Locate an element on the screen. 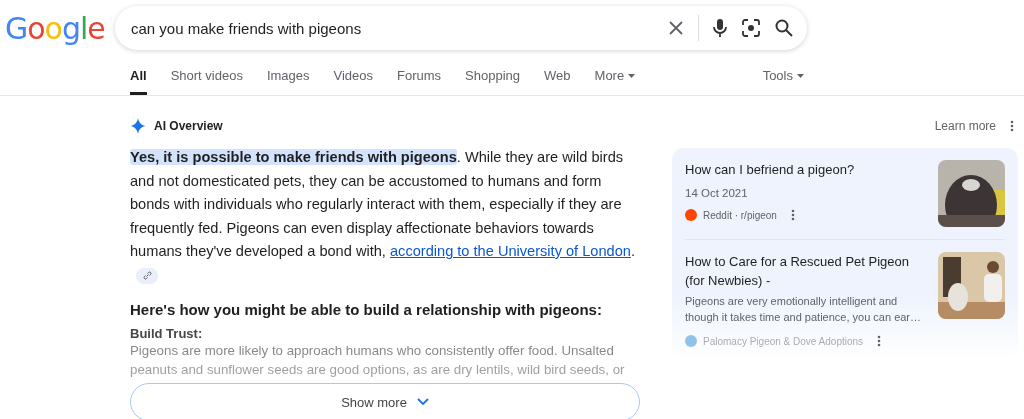 This screenshot has height=419, width=1024. link-icon is located at coordinates (147, 275).